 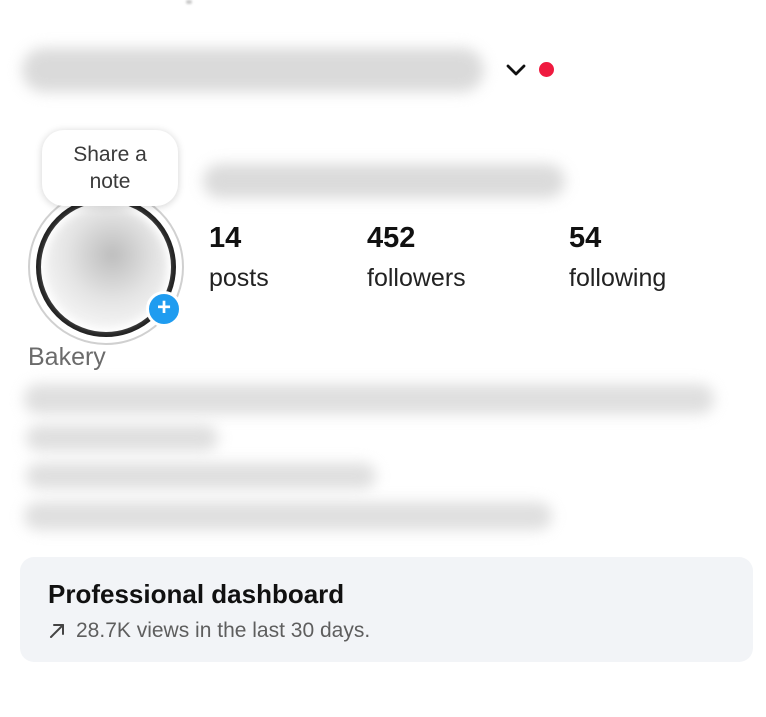 I want to click on share-note-bubble: Share a note, so click(x=110, y=168).